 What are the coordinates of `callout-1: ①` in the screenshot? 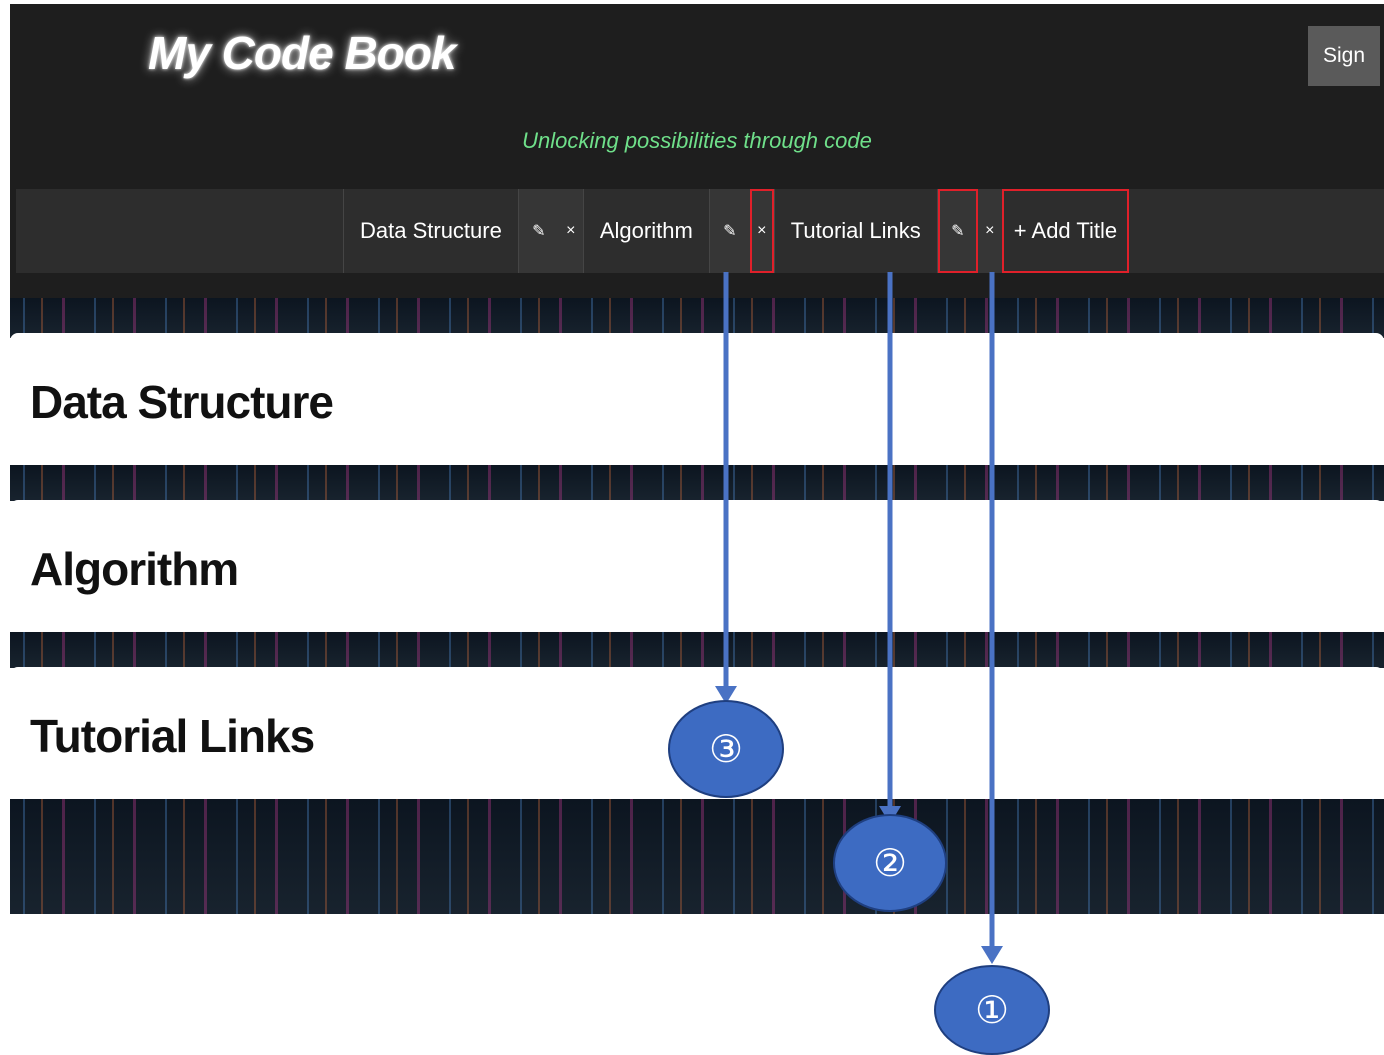 It's located at (992, 1010).